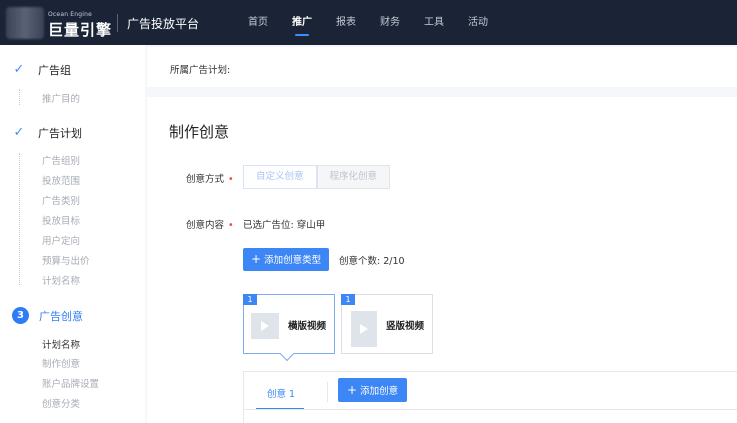 The height and width of the screenshot is (423, 737). I want to click on plan-label: 所属广告计划:, so click(200, 70).